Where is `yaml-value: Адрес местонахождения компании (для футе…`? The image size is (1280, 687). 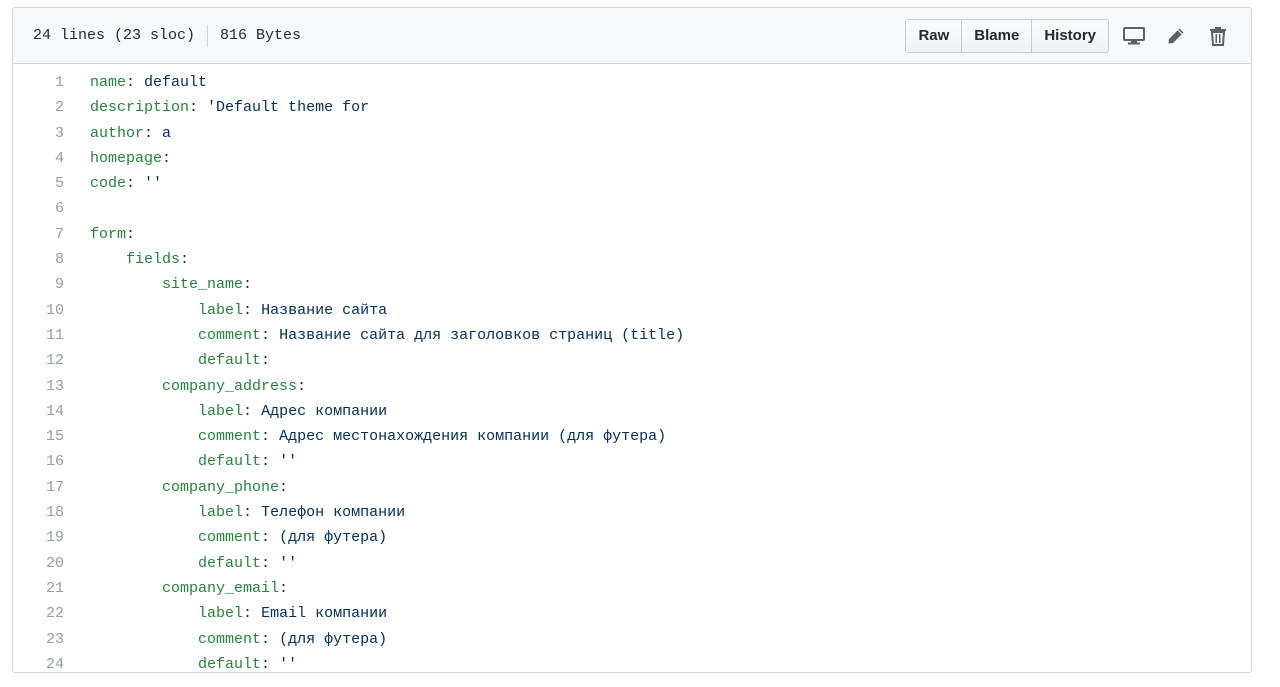 yaml-value: Адрес местонахождения компании (для футе… is located at coordinates (468, 437).